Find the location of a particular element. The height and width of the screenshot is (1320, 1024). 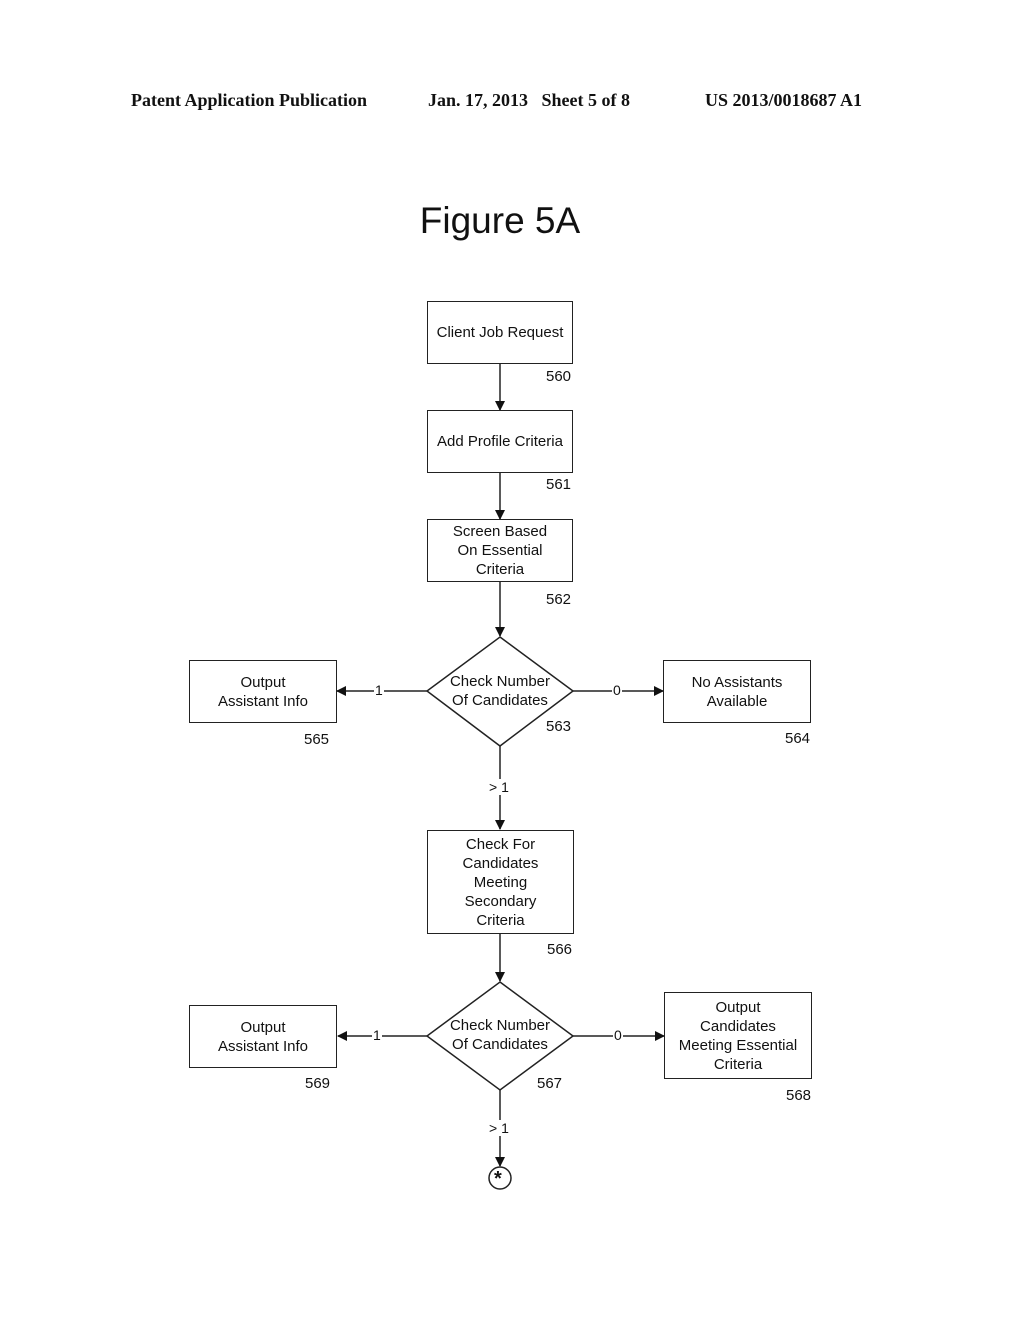

continuation-symbol: * is located at coordinates (498, 1179).